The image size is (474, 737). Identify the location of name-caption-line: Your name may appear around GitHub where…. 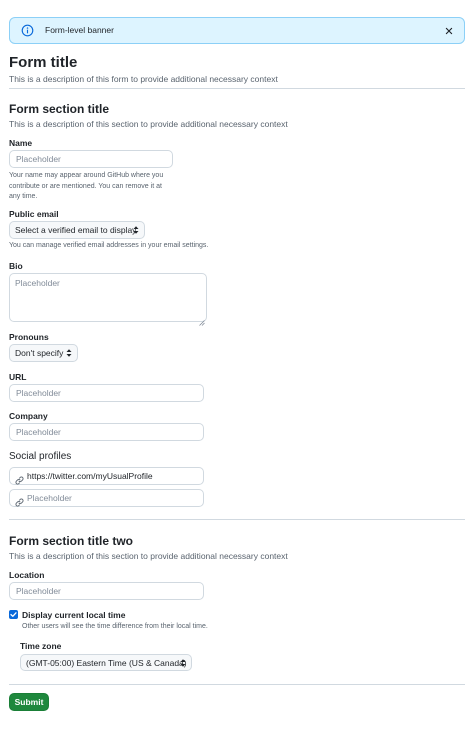
(86, 175).